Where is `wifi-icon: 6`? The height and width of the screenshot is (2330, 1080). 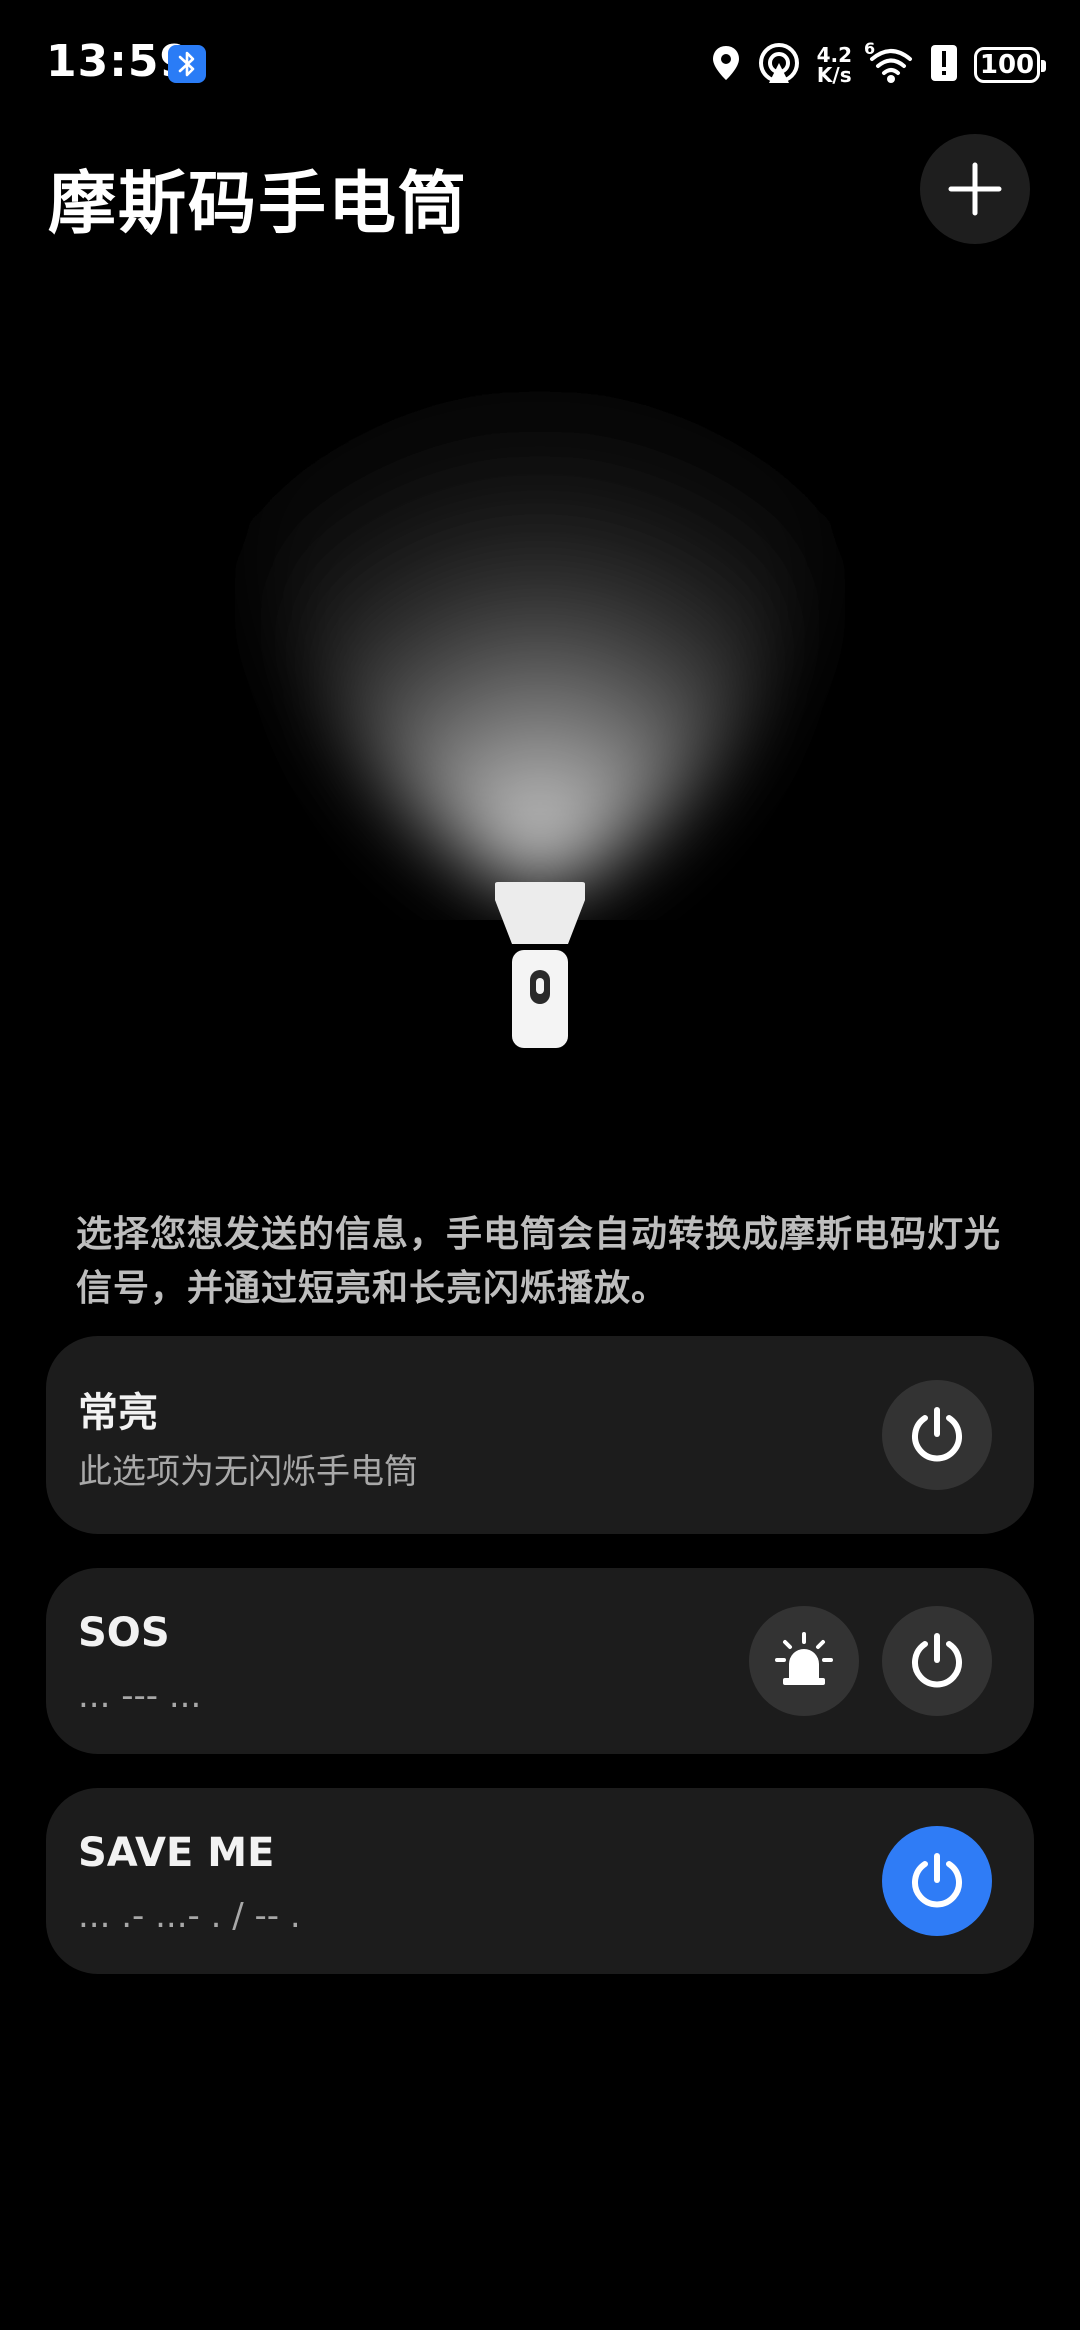
wifi-icon: 6 is located at coordinates (889, 62).